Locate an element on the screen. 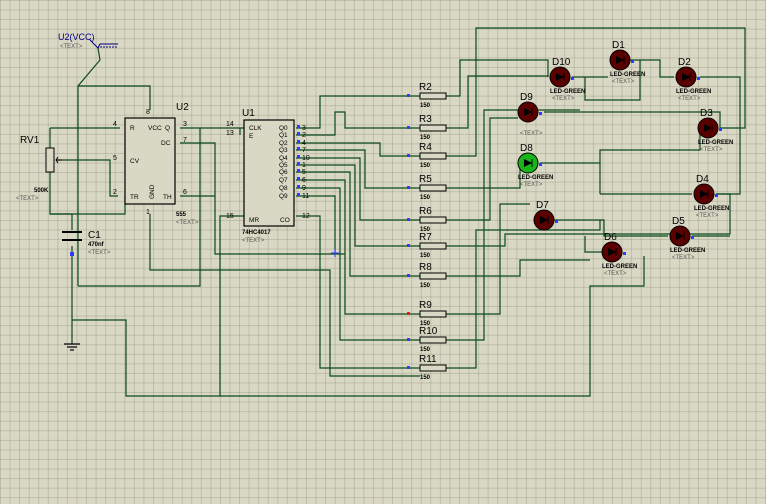  u2-pinnum-gnd: 1 is located at coordinates (148, 212).